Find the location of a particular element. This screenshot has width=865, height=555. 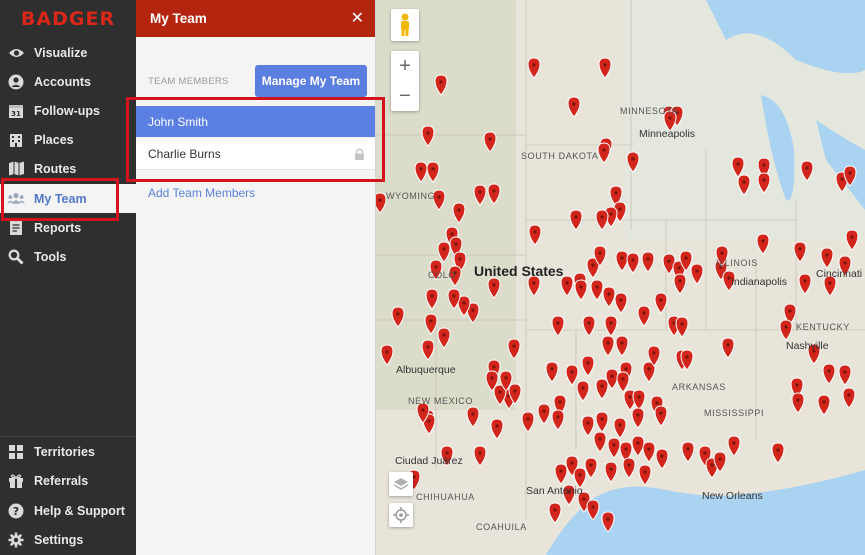

team-member-row: Charlie Burns is located at coordinates (255, 154).